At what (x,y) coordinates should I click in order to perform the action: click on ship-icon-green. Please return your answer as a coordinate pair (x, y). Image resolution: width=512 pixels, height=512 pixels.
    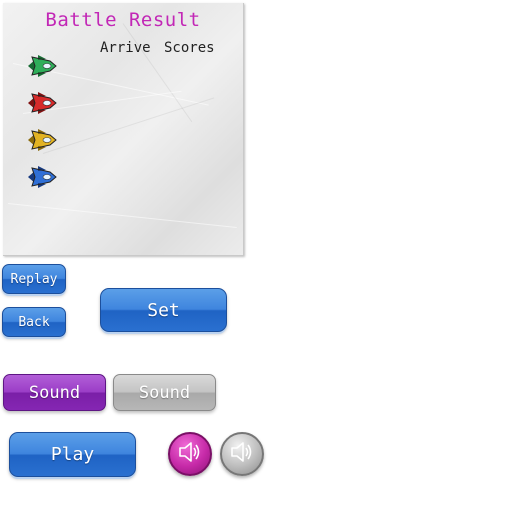
    Looking at the image, I should click on (42, 66).